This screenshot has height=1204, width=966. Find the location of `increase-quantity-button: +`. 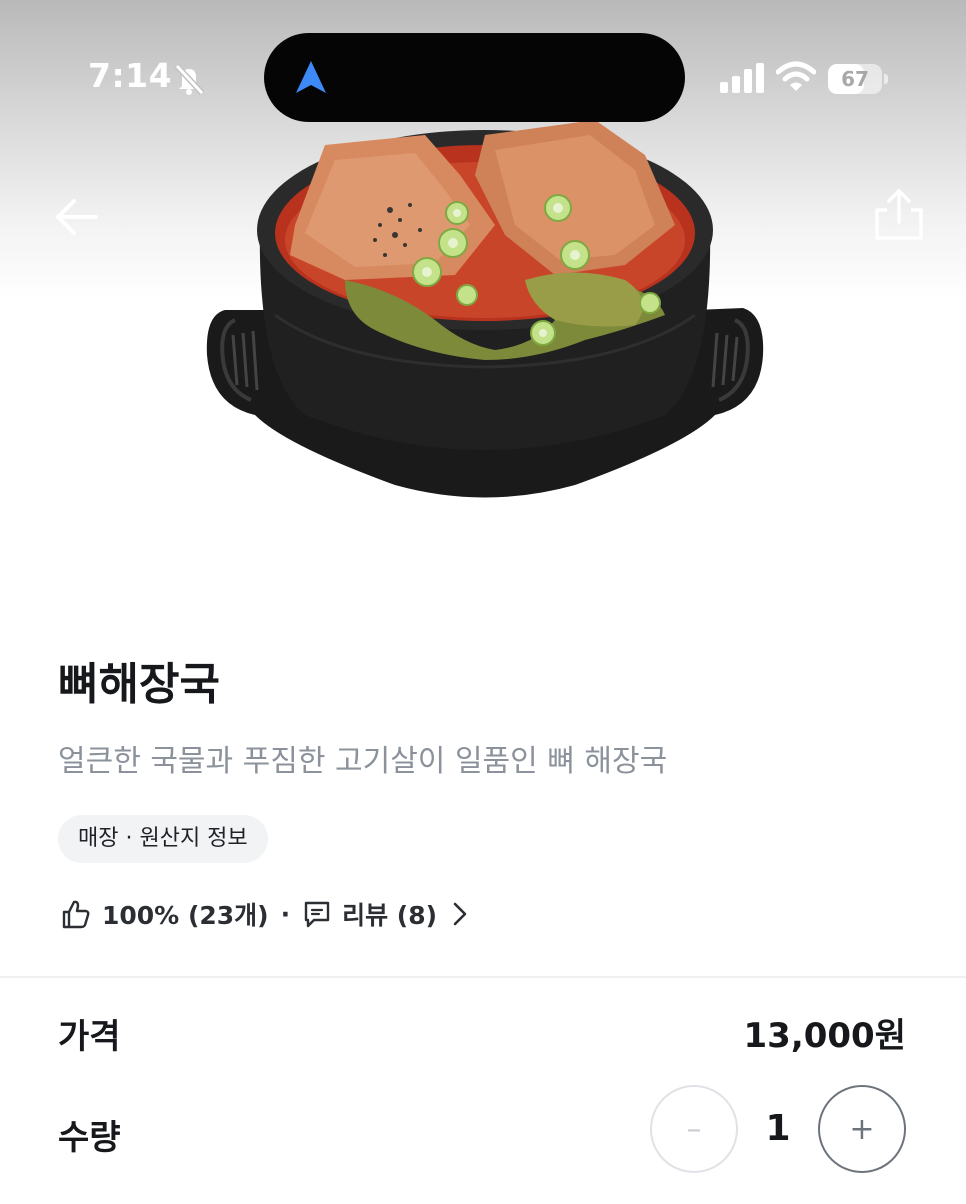

increase-quantity-button: + is located at coordinates (862, 1129).